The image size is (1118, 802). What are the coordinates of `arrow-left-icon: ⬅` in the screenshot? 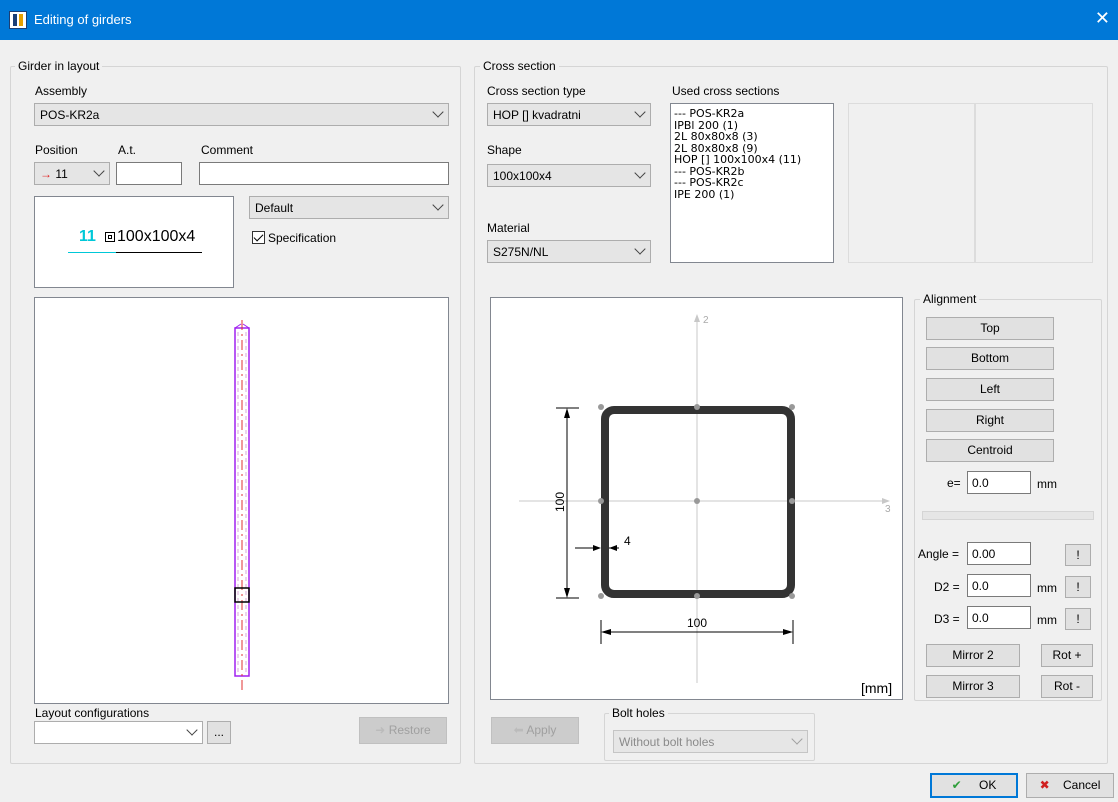 It's located at (518, 730).